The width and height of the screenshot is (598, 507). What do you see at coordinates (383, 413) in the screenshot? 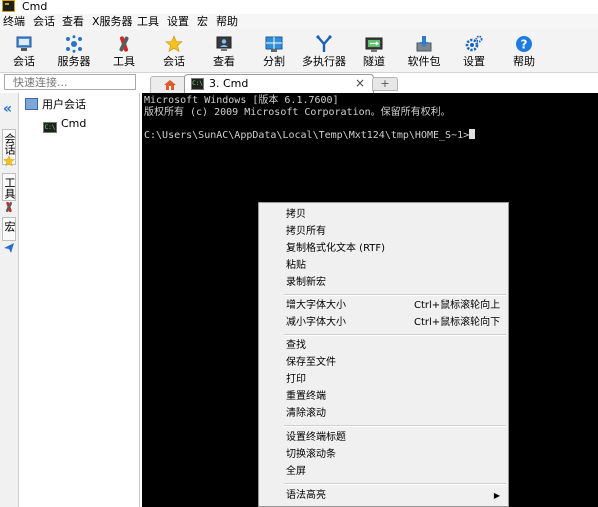
I see `menu-item-clear-scrollback: 清除滚动` at bounding box center [383, 413].